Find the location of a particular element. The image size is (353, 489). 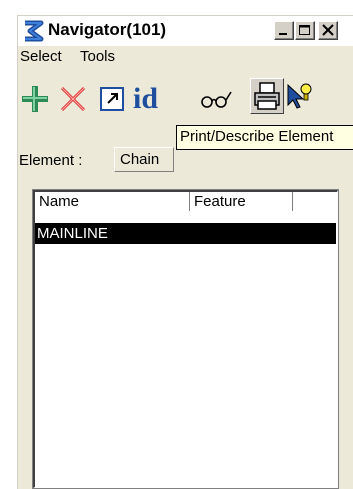

list-header: Name Feature is located at coordinates (185, 202).